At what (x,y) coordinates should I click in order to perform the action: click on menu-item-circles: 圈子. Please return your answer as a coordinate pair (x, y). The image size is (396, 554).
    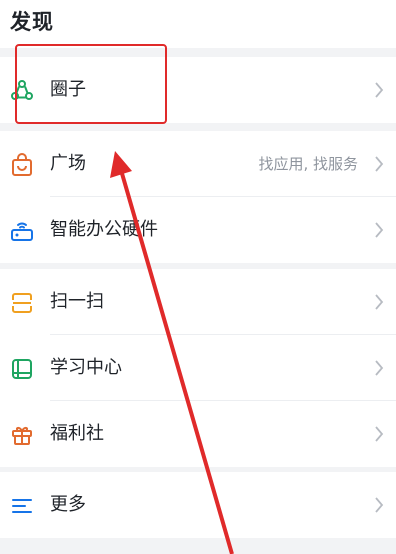
    Looking at the image, I should click on (198, 90).